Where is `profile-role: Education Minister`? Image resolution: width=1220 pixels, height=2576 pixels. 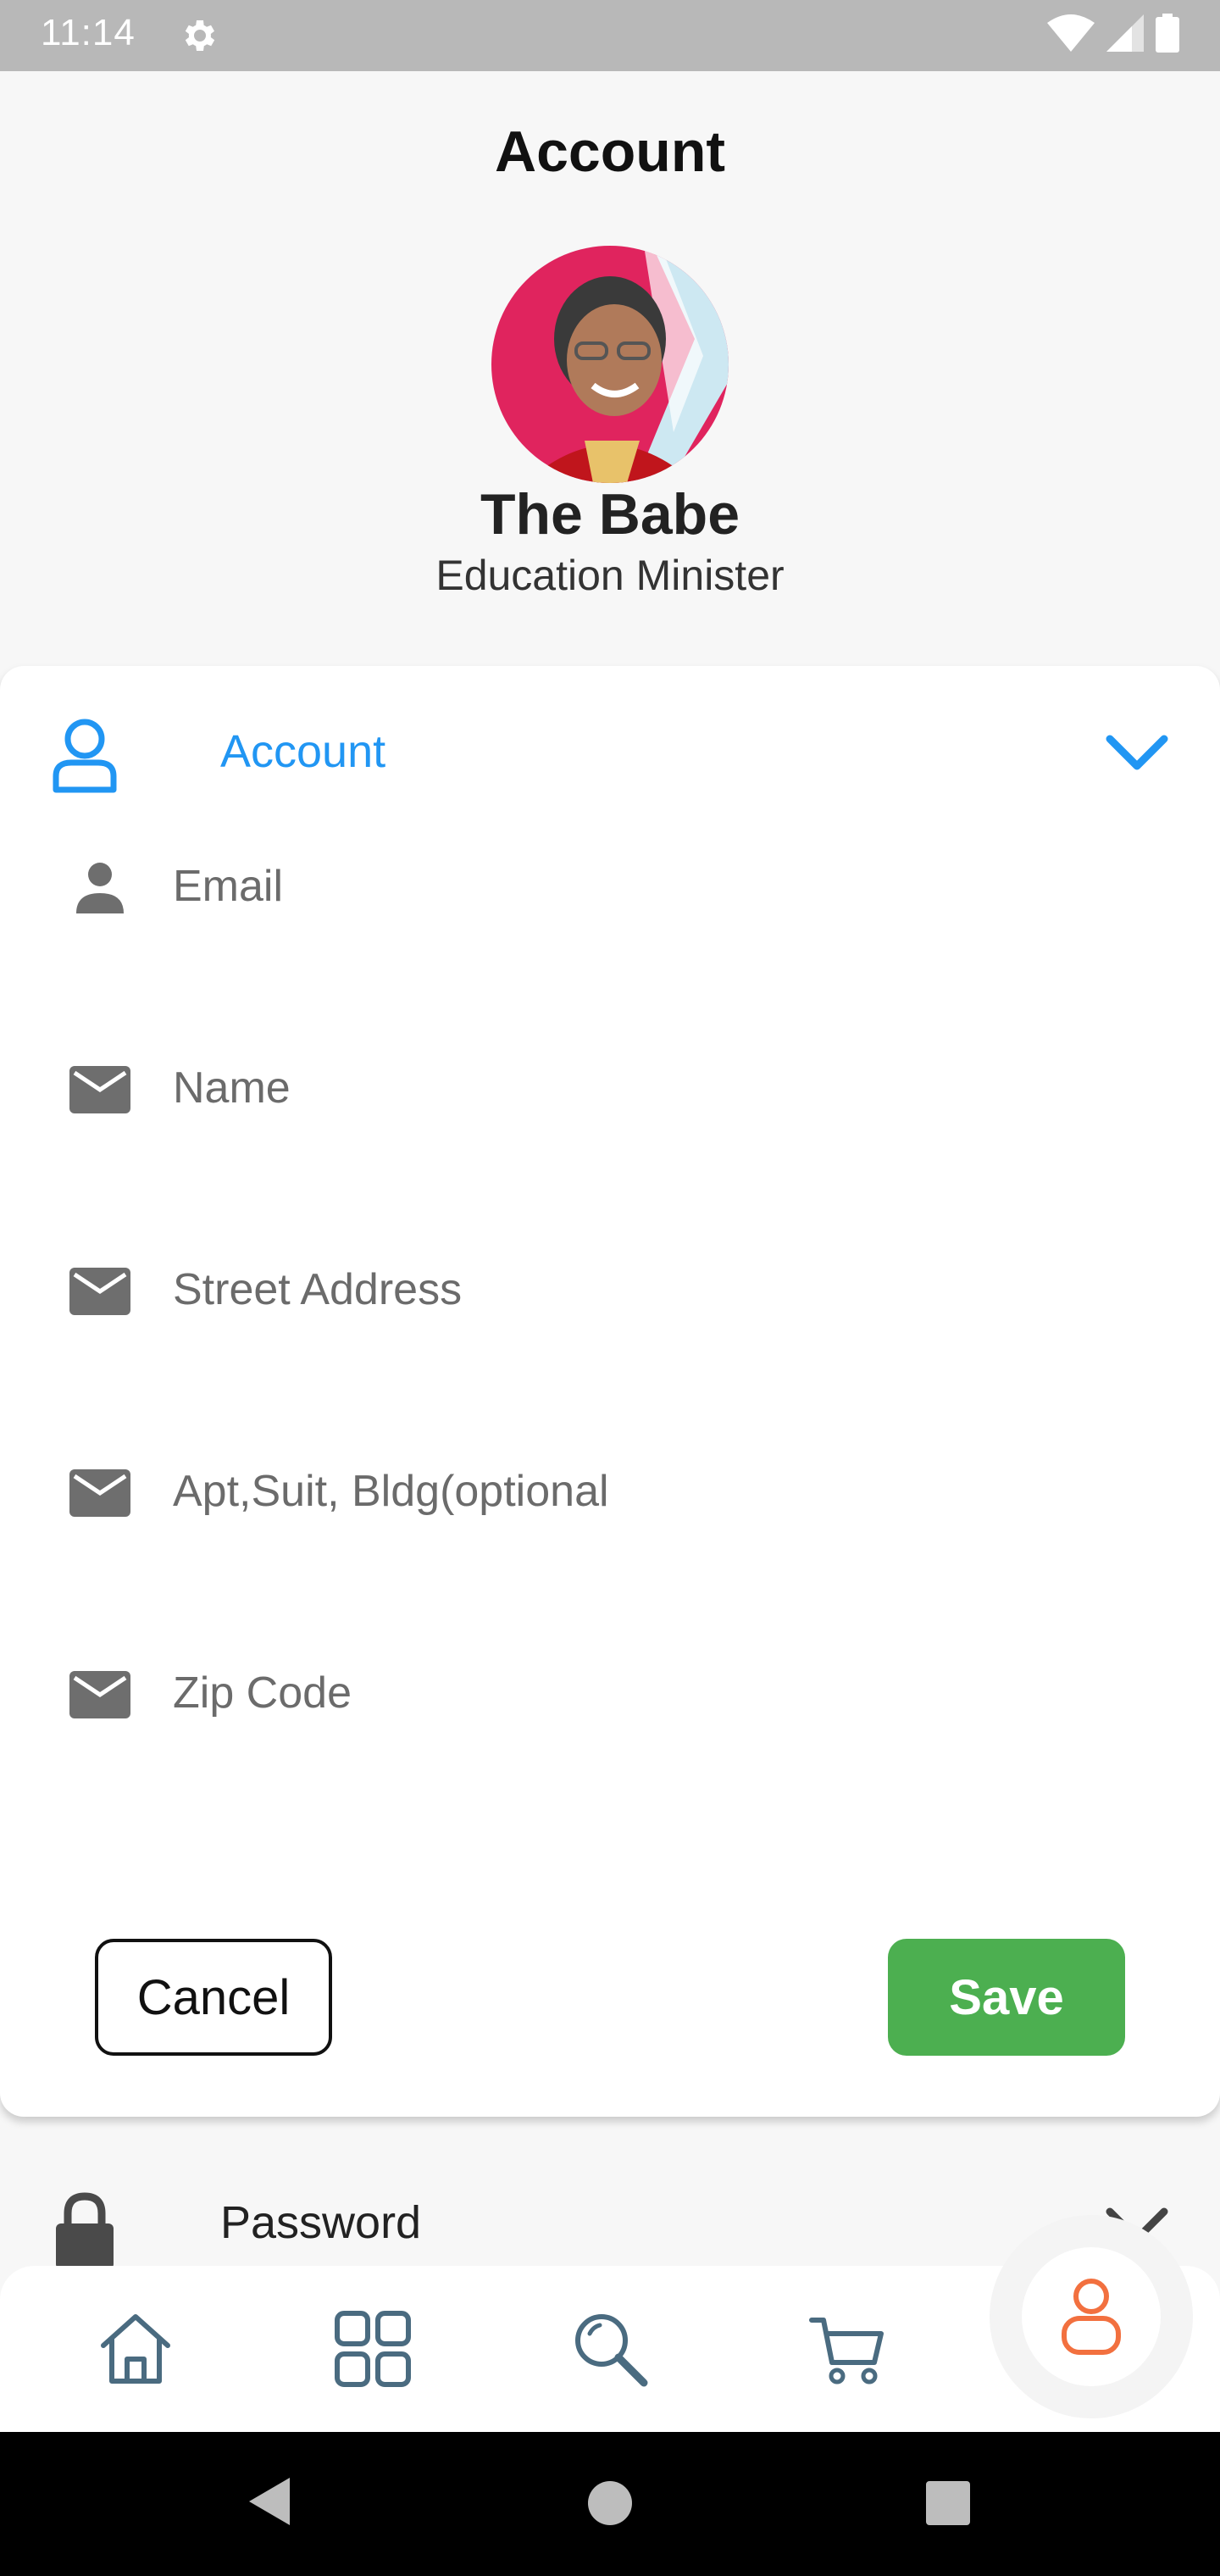 profile-role: Education Minister is located at coordinates (610, 575).